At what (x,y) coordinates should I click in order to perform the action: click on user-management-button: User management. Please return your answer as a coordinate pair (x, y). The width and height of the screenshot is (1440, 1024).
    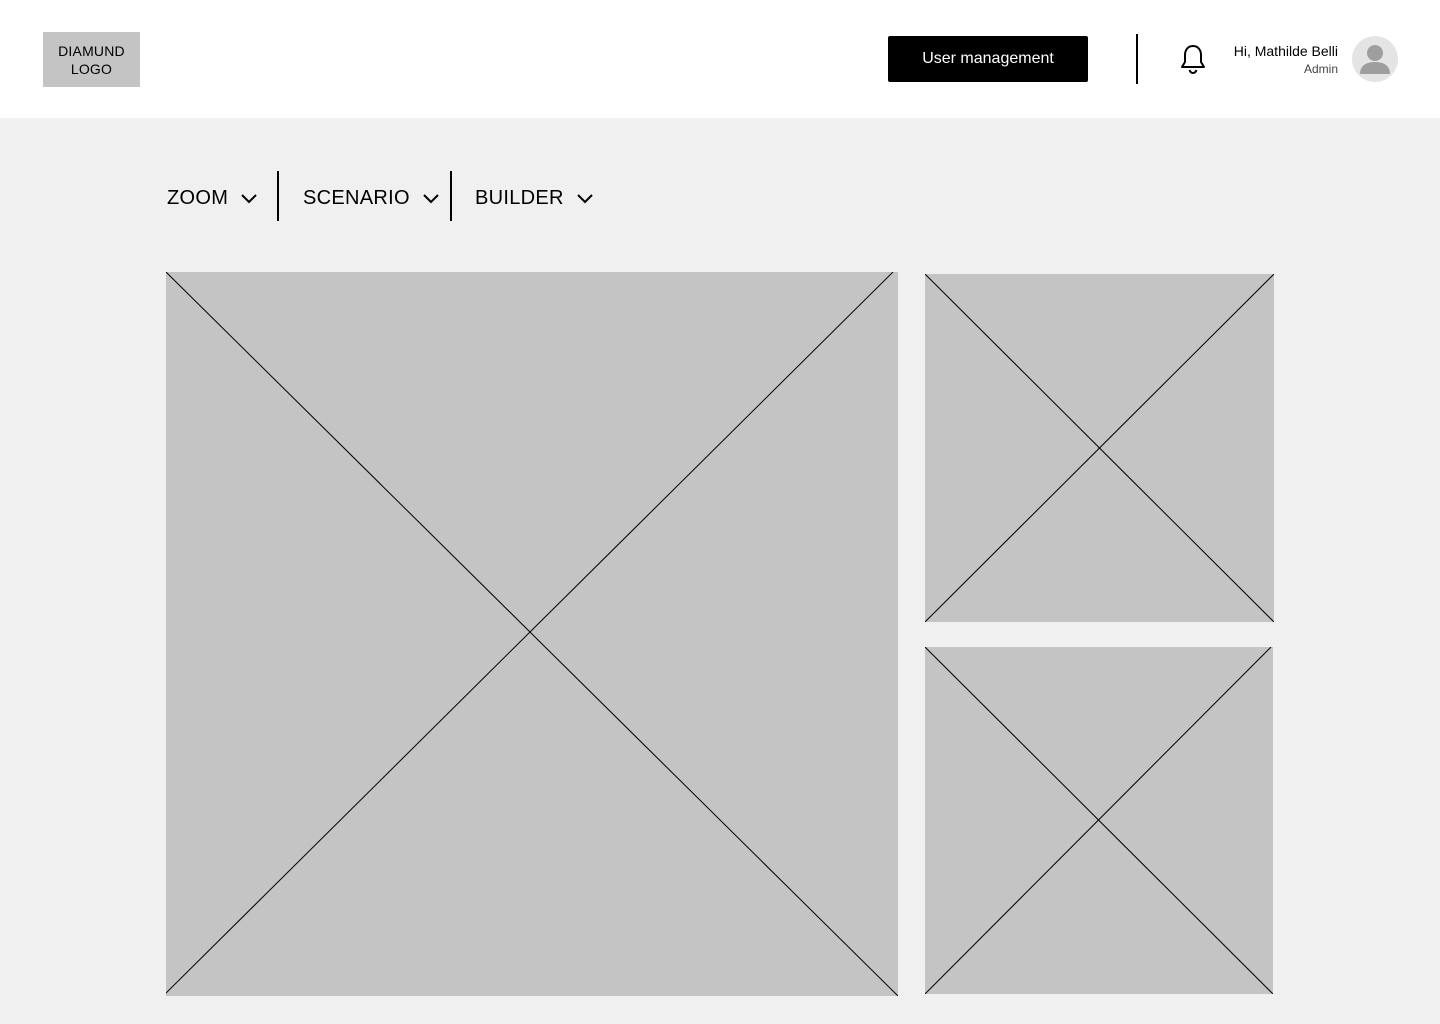
    Looking at the image, I should click on (988, 59).